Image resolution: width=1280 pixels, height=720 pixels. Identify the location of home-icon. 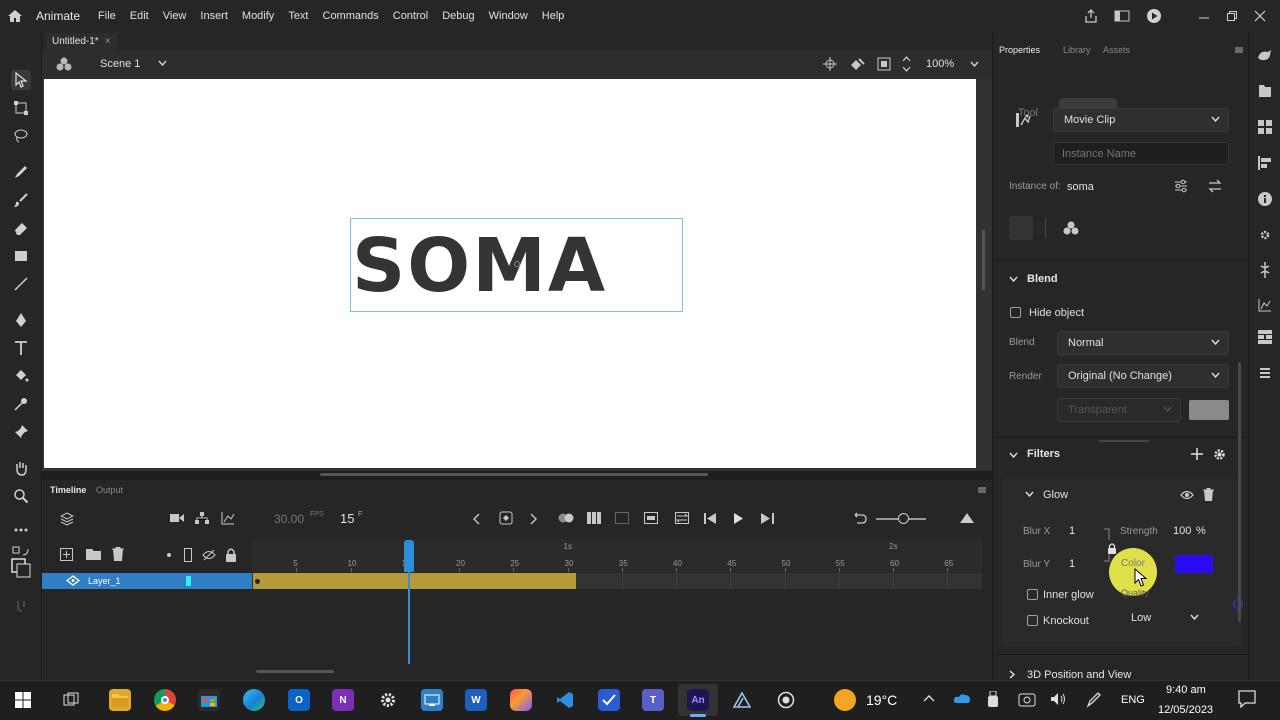
(15, 16).